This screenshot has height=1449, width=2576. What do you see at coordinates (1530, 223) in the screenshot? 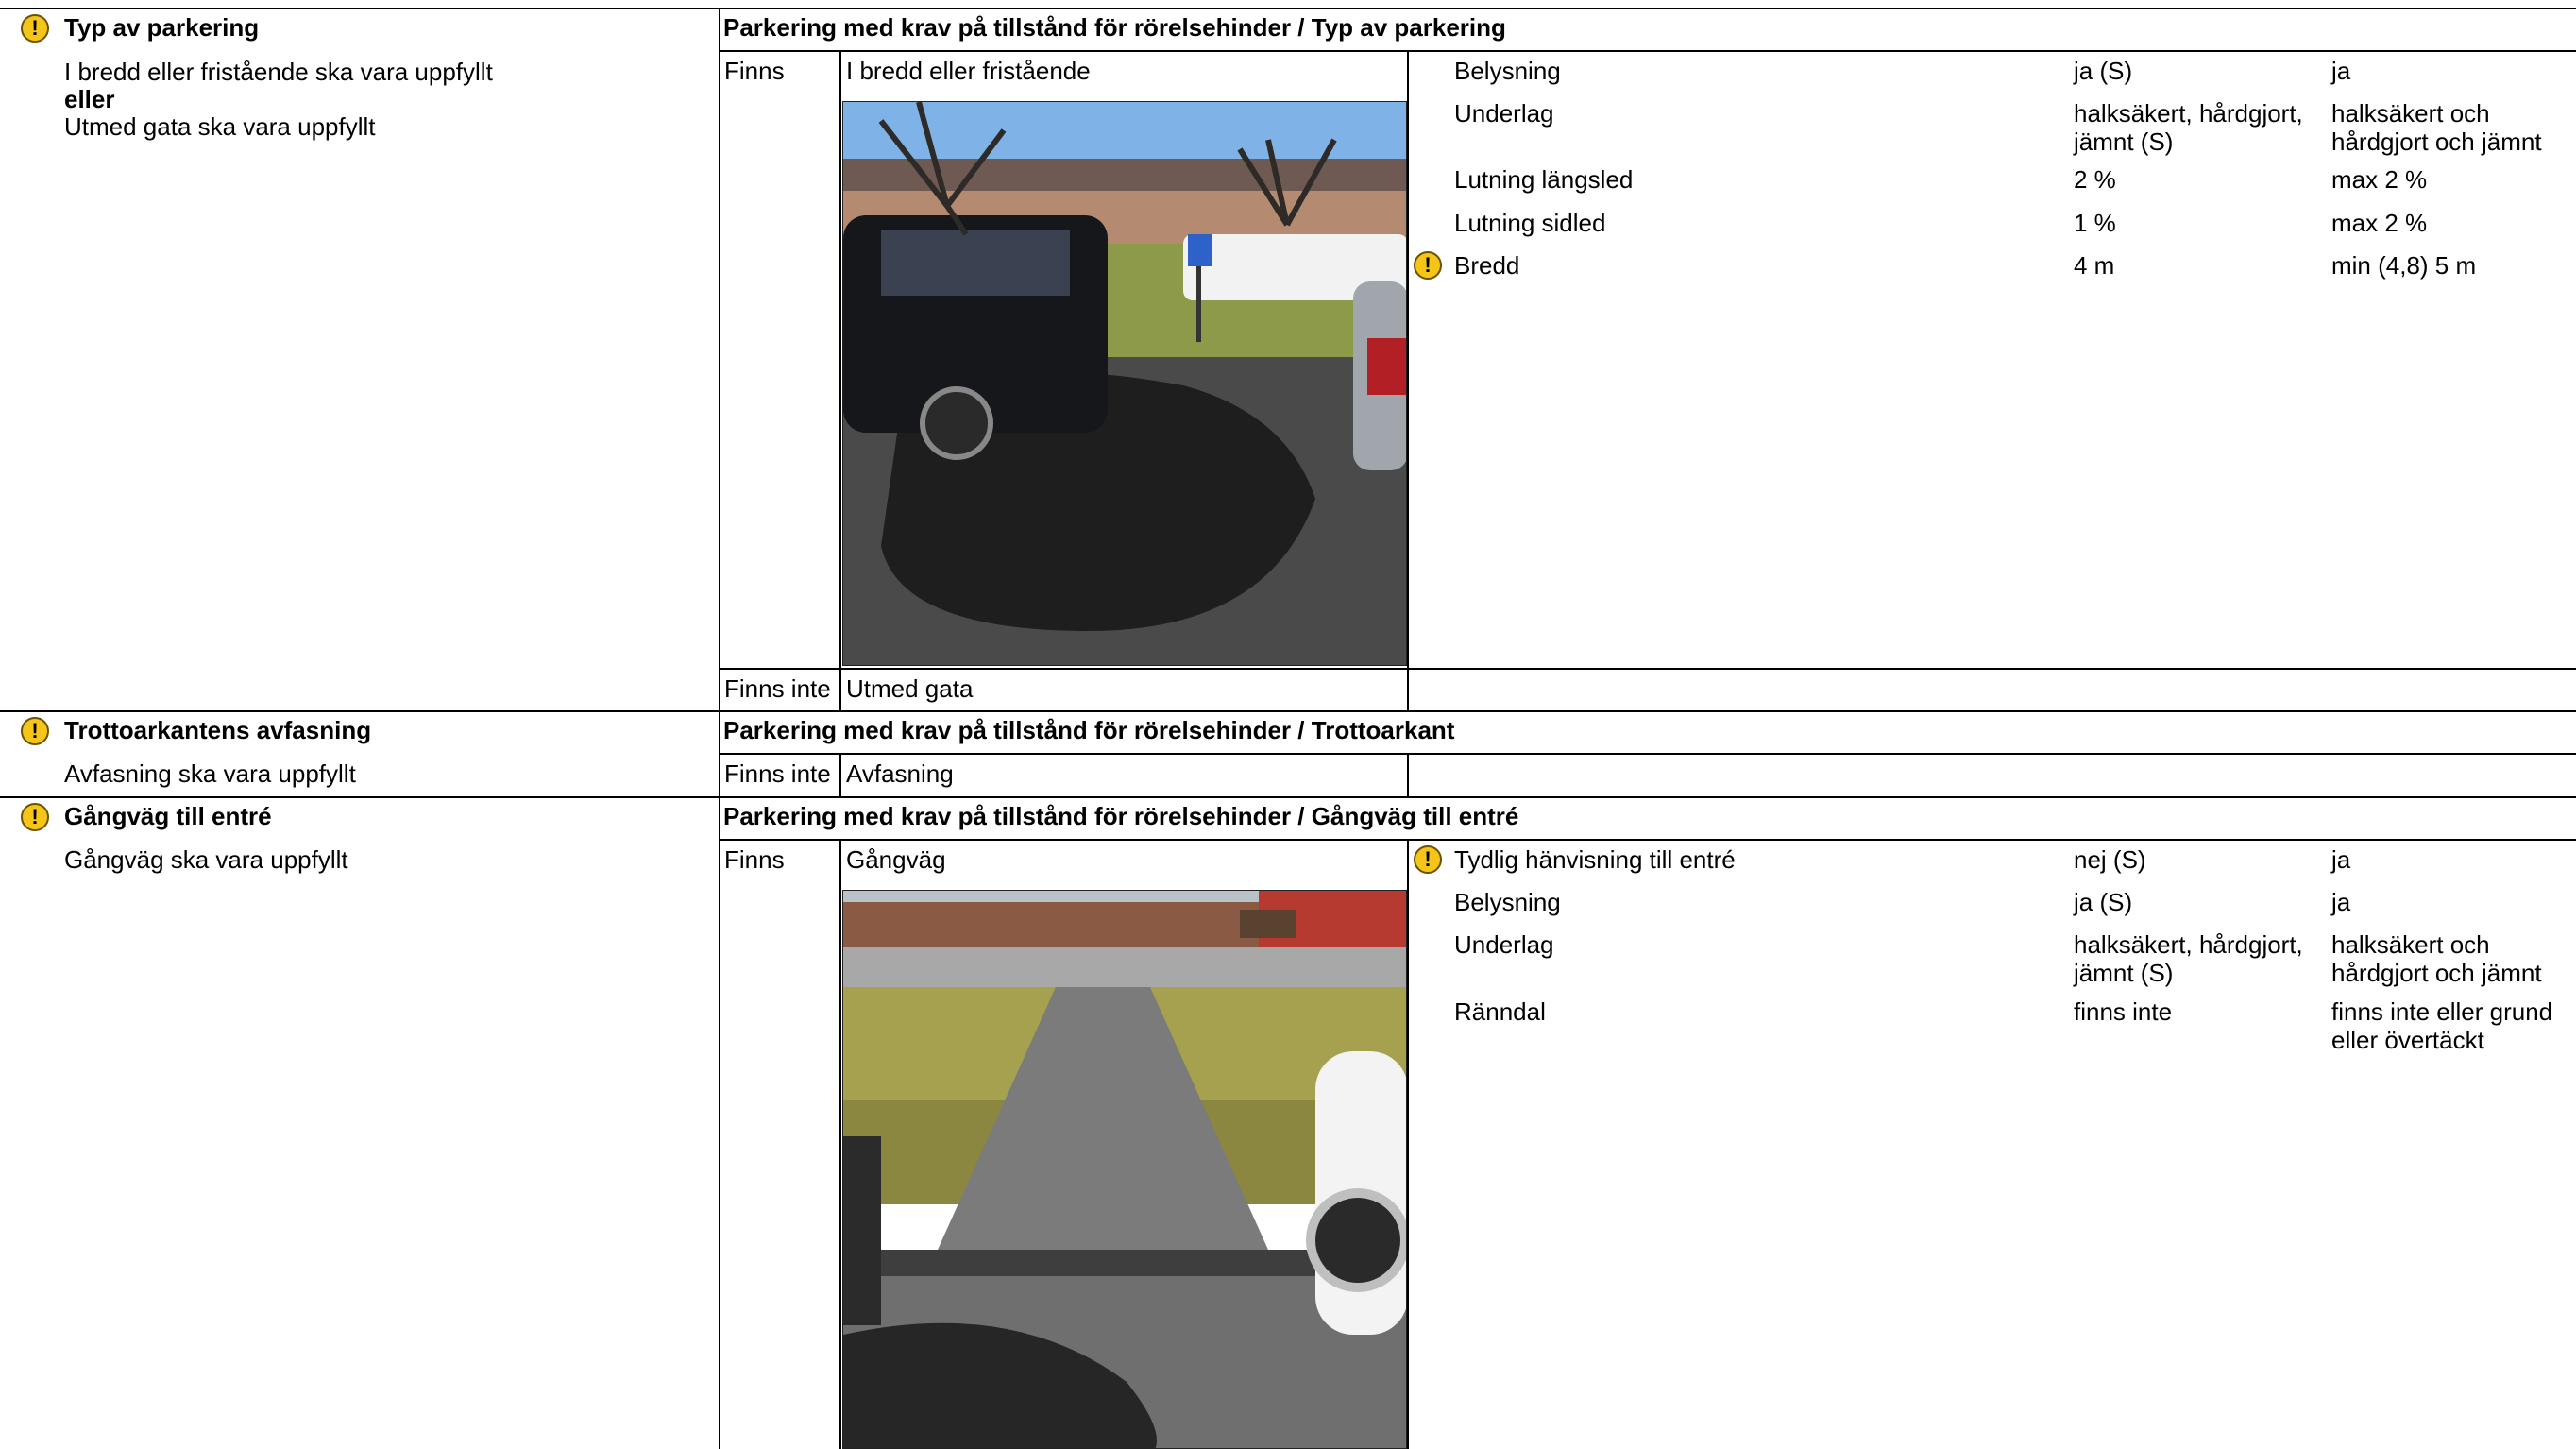
I see `property-name: Lutning sidled` at bounding box center [1530, 223].